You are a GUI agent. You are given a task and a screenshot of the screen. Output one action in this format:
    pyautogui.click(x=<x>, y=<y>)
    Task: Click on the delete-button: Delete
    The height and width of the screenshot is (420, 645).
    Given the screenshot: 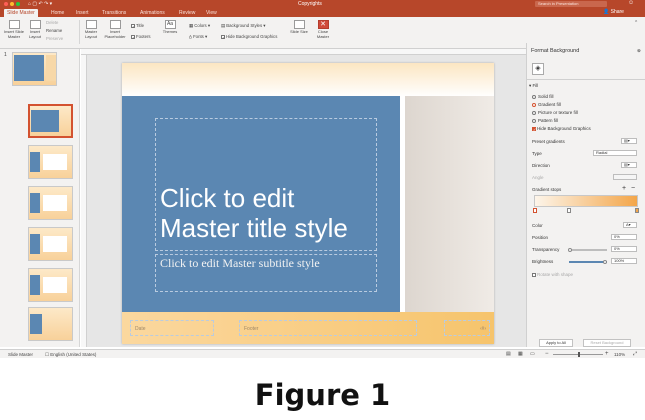 What is the action you would take?
    pyautogui.click(x=52, y=22)
    